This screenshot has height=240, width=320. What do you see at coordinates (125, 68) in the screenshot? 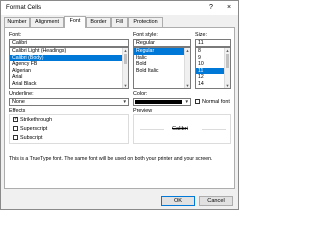
I see `font-list-scrollbar: ▲ ▼` at bounding box center [125, 68].